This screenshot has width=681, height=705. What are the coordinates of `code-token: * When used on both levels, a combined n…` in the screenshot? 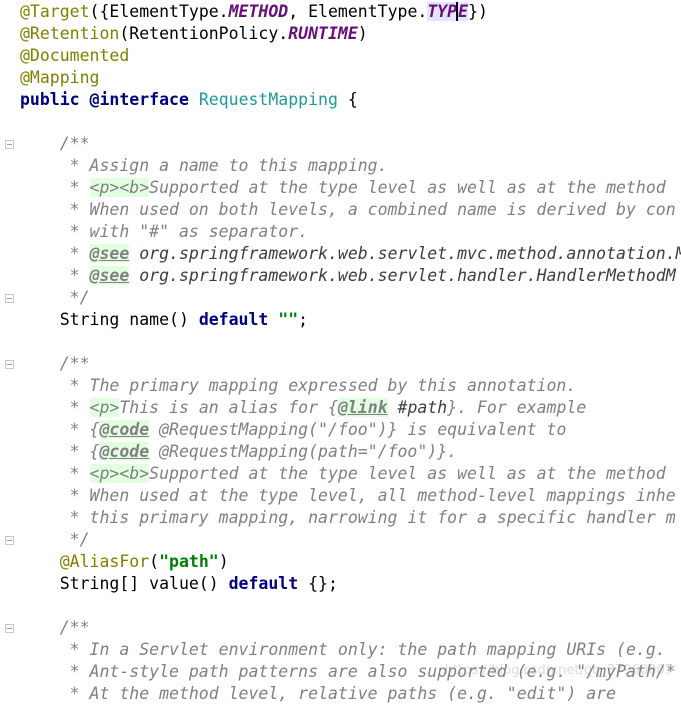 It's located at (348, 209).